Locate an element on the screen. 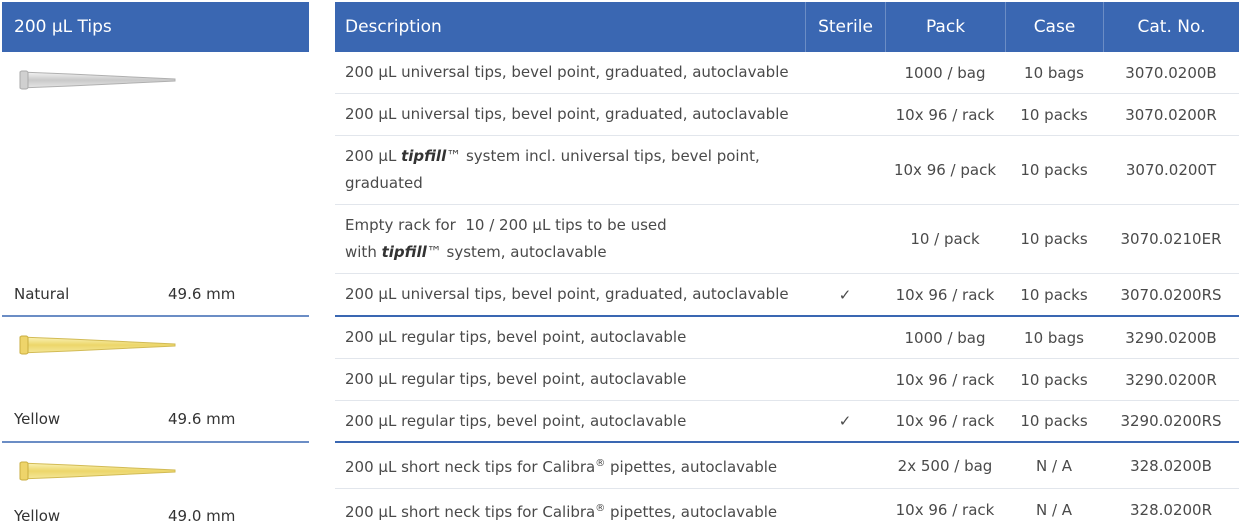 The image size is (1242, 531). column-header-sterile: Sterile is located at coordinates (845, 27).